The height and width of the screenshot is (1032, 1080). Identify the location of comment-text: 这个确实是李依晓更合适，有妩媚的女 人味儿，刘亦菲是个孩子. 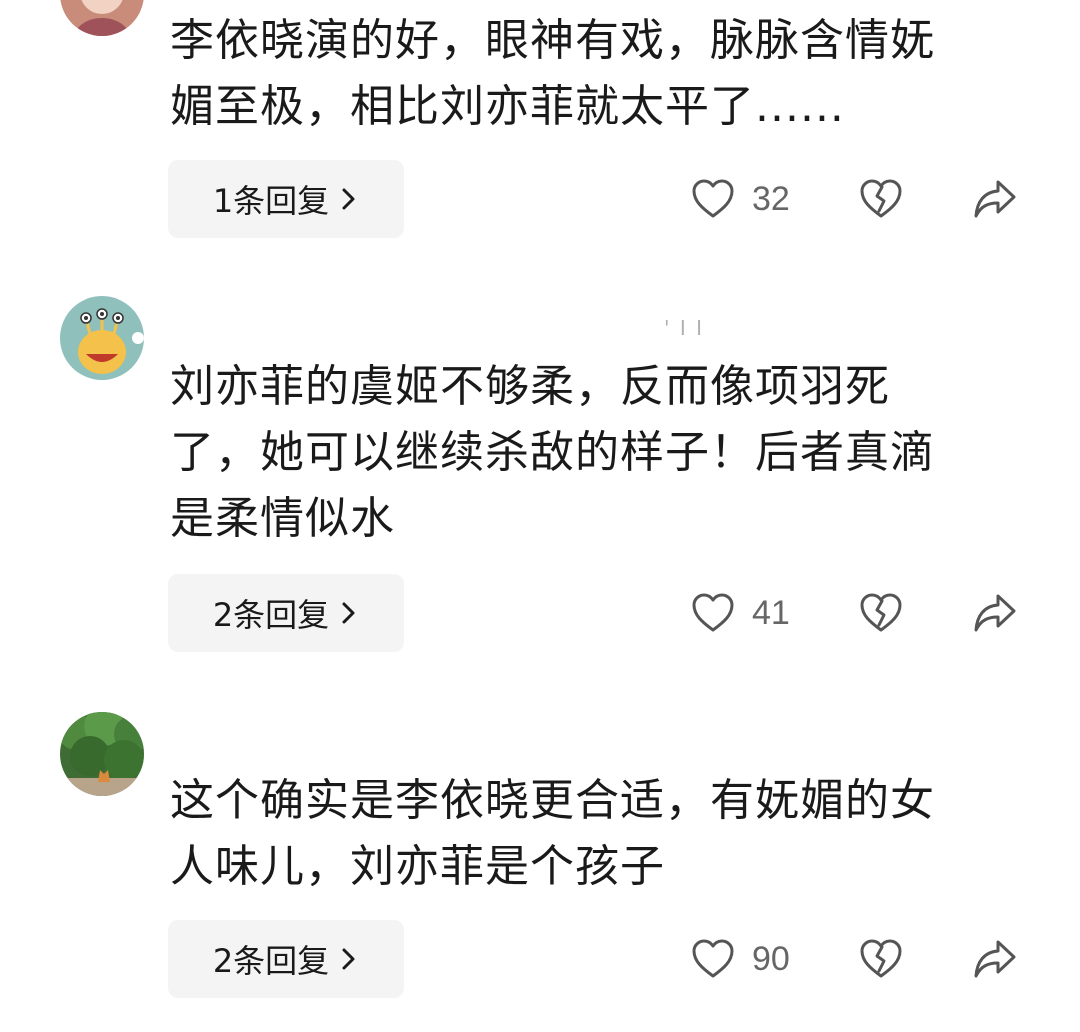
(552, 833).